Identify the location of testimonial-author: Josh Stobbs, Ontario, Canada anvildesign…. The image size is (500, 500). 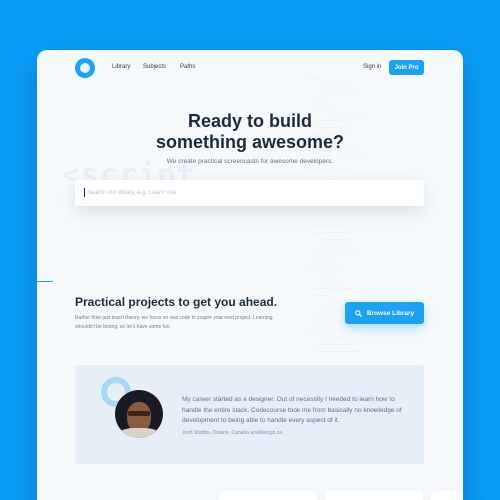
(232, 433).